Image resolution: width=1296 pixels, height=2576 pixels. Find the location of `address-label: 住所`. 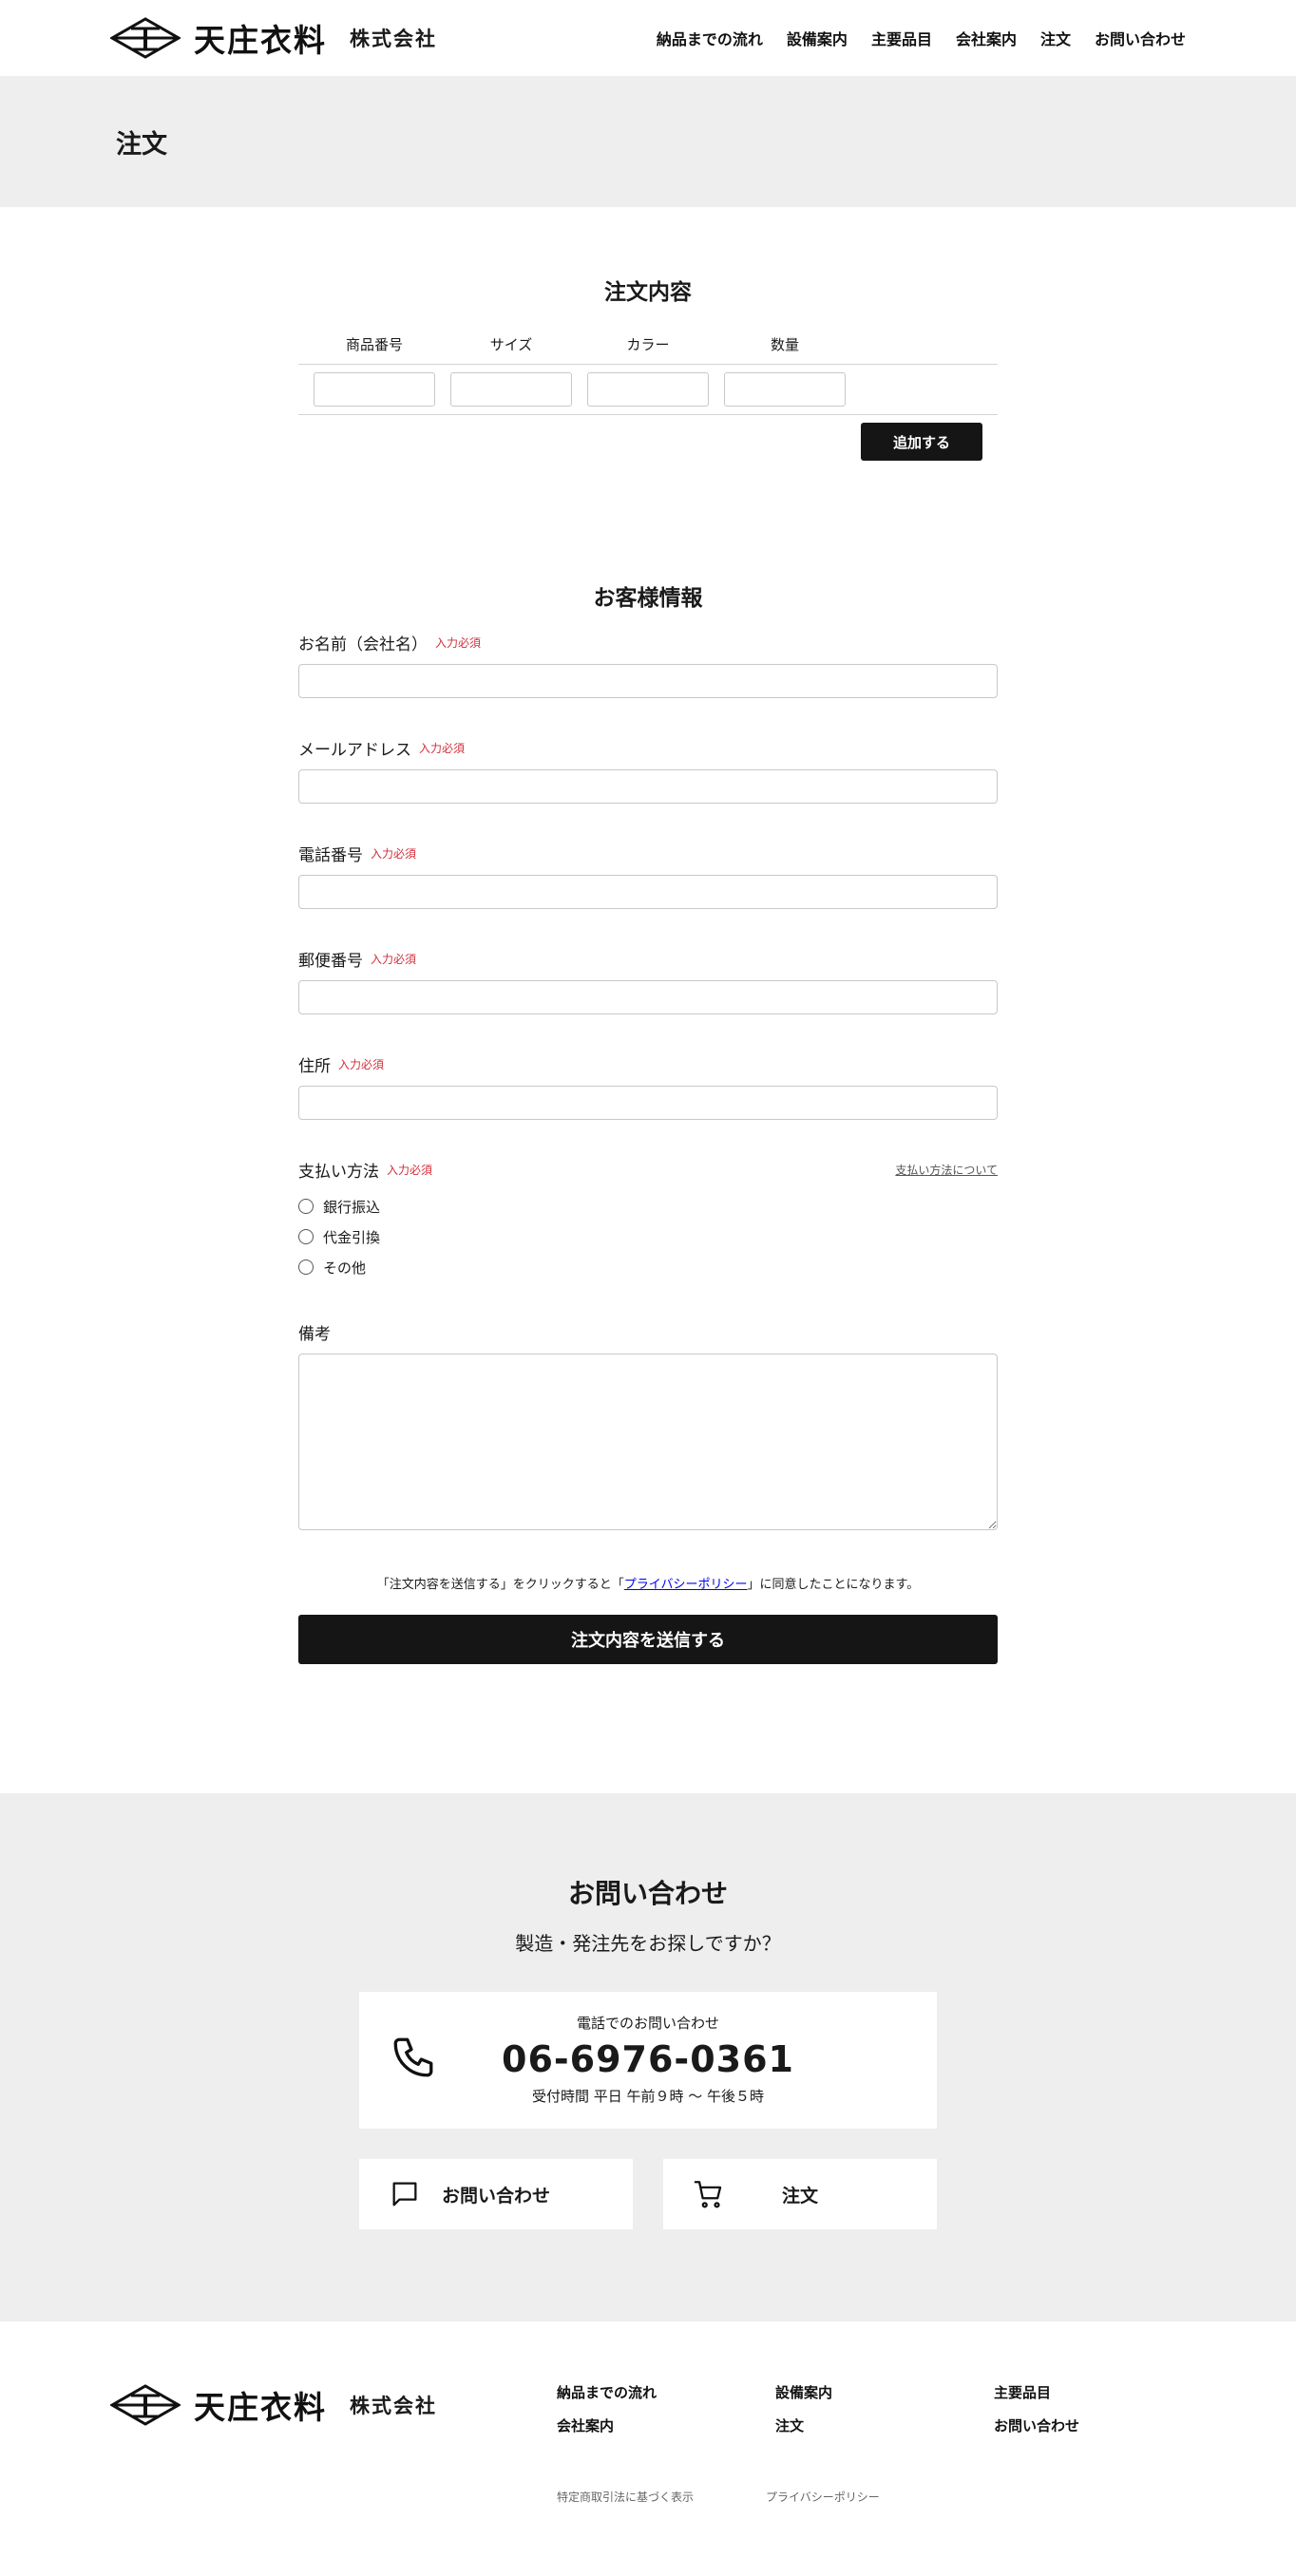

address-label: 住所 is located at coordinates (315, 1066).